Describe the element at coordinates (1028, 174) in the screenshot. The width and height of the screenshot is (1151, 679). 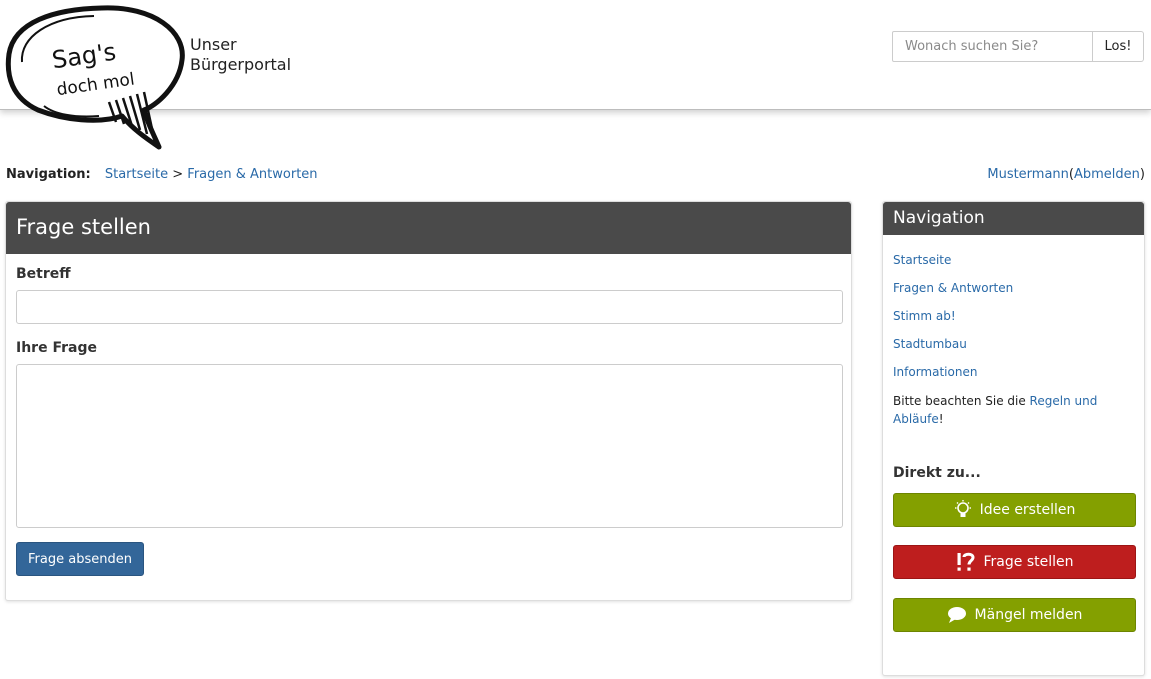
I see `username-link: Mustermann` at that location.